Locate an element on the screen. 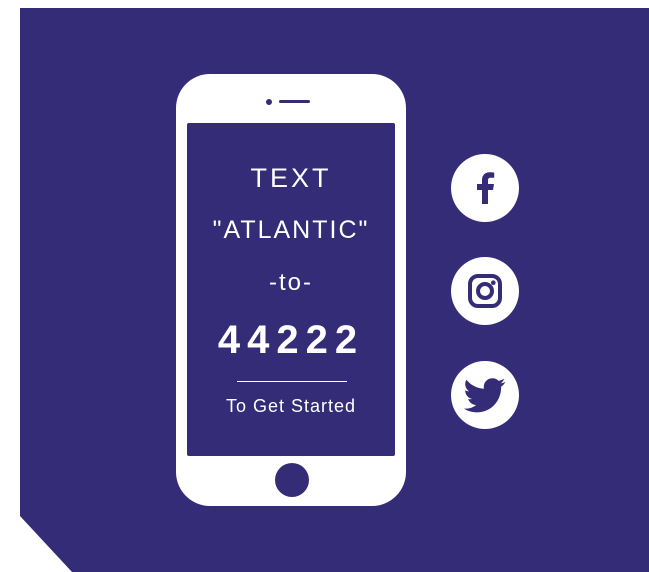 The width and height of the screenshot is (649, 572). phone-home-button is located at coordinates (292, 480).